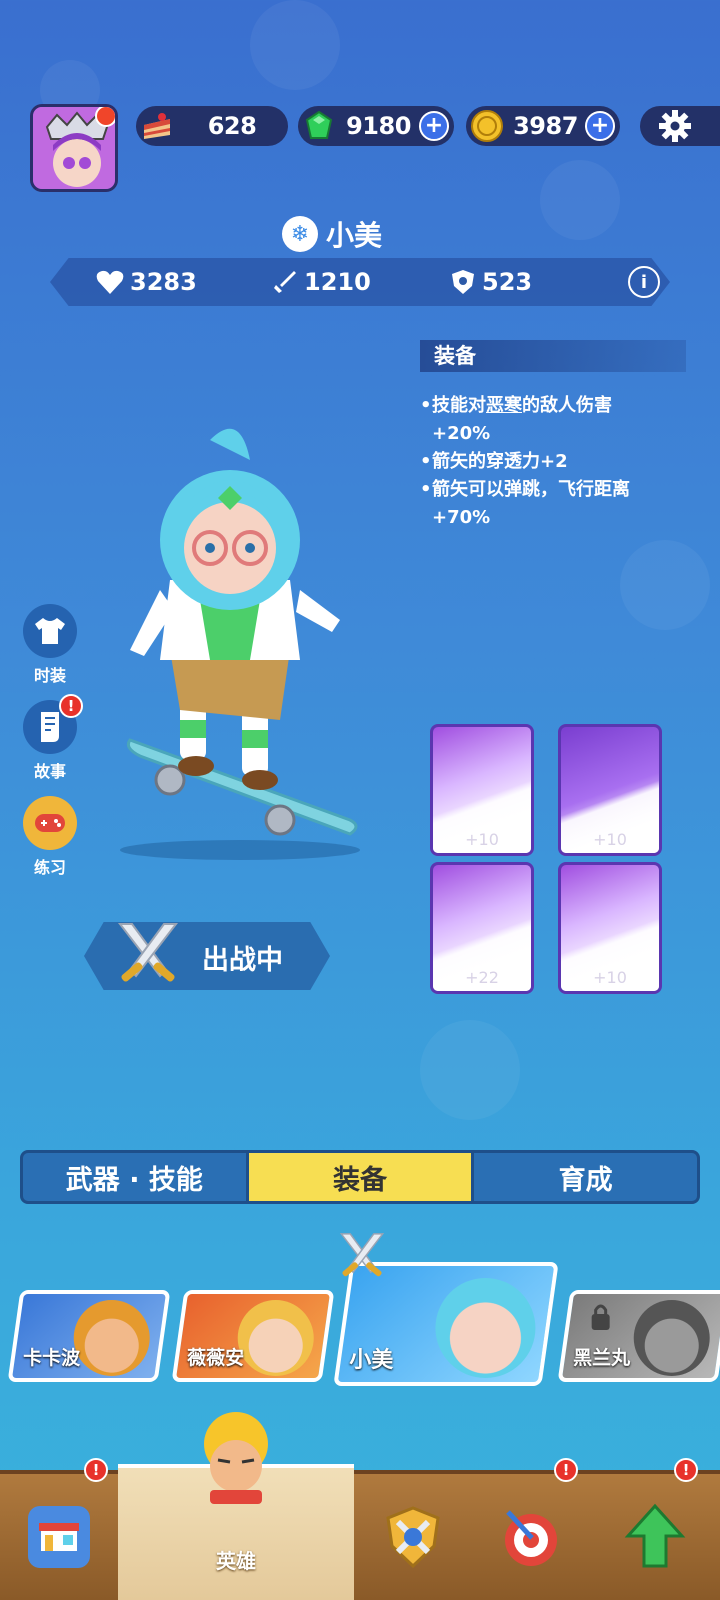 The image size is (720, 1600). Describe the element at coordinates (482, 790) in the screenshot. I see `equipment-slot-1: +10` at that location.